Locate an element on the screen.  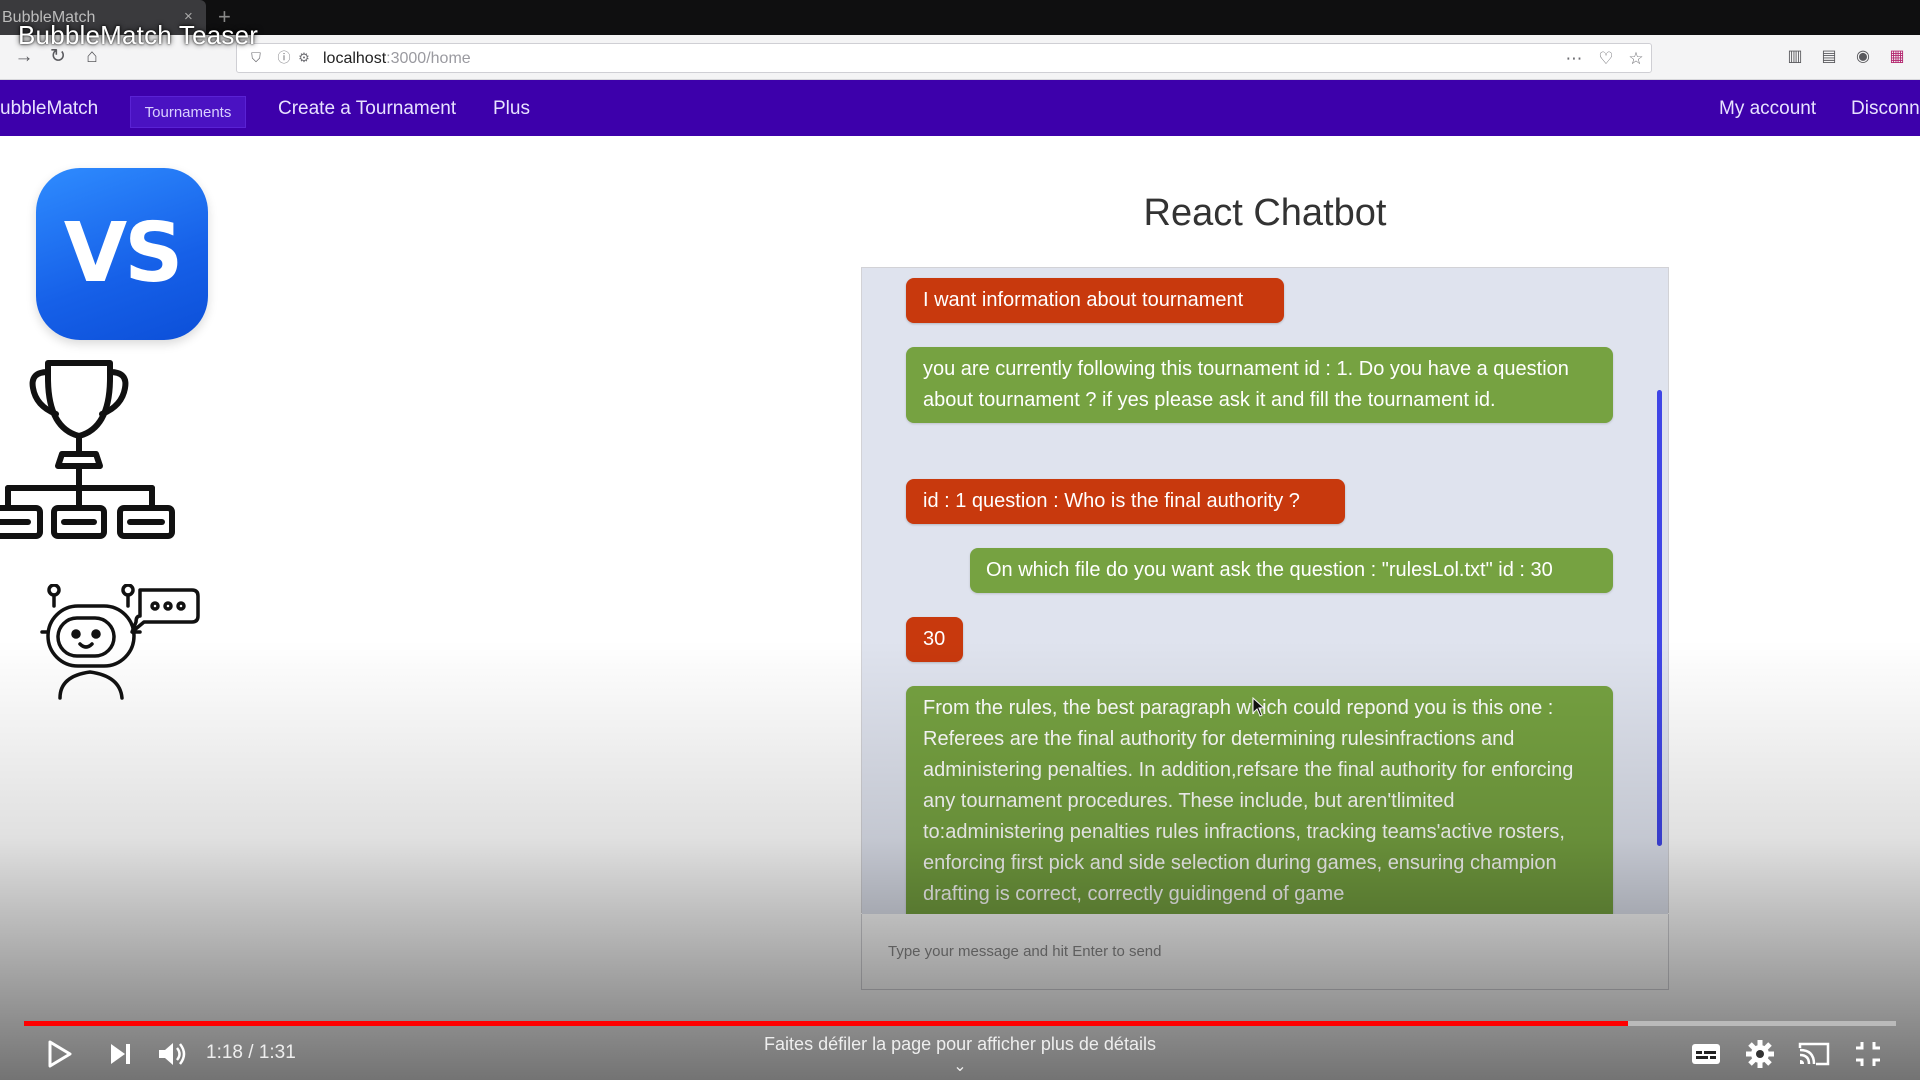
url-bar: ⛉ ⓘ ⚙ localhost:3000/home ⋯ ♡ ☆ is located at coordinates (944, 58).